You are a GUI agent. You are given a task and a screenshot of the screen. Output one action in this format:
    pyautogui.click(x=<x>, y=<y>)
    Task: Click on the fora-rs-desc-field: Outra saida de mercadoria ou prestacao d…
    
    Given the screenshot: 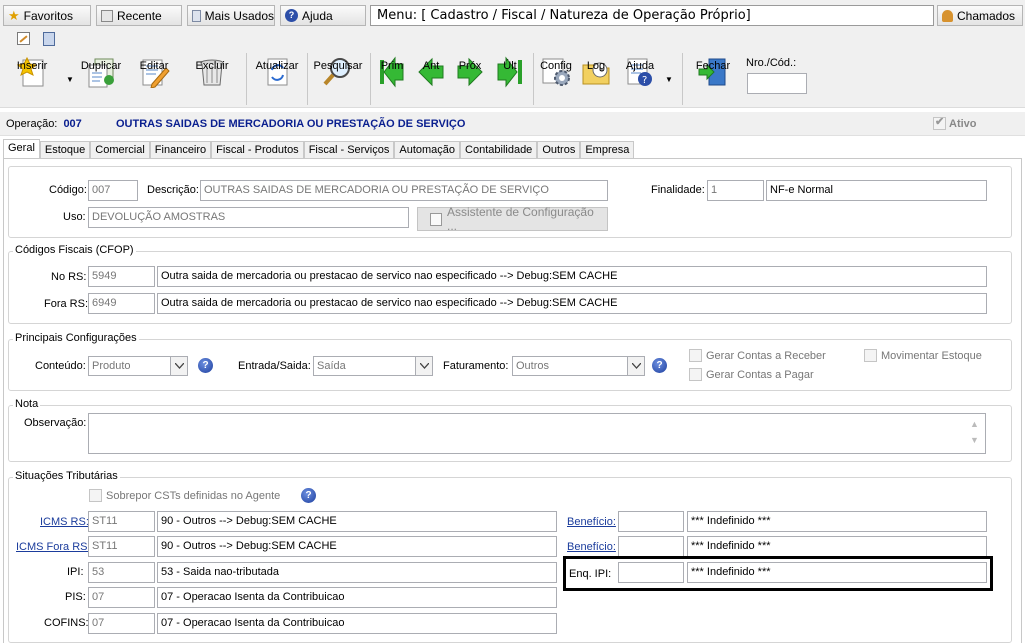 What is the action you would take?
    pyautogui.click(x=572, y=303)
    